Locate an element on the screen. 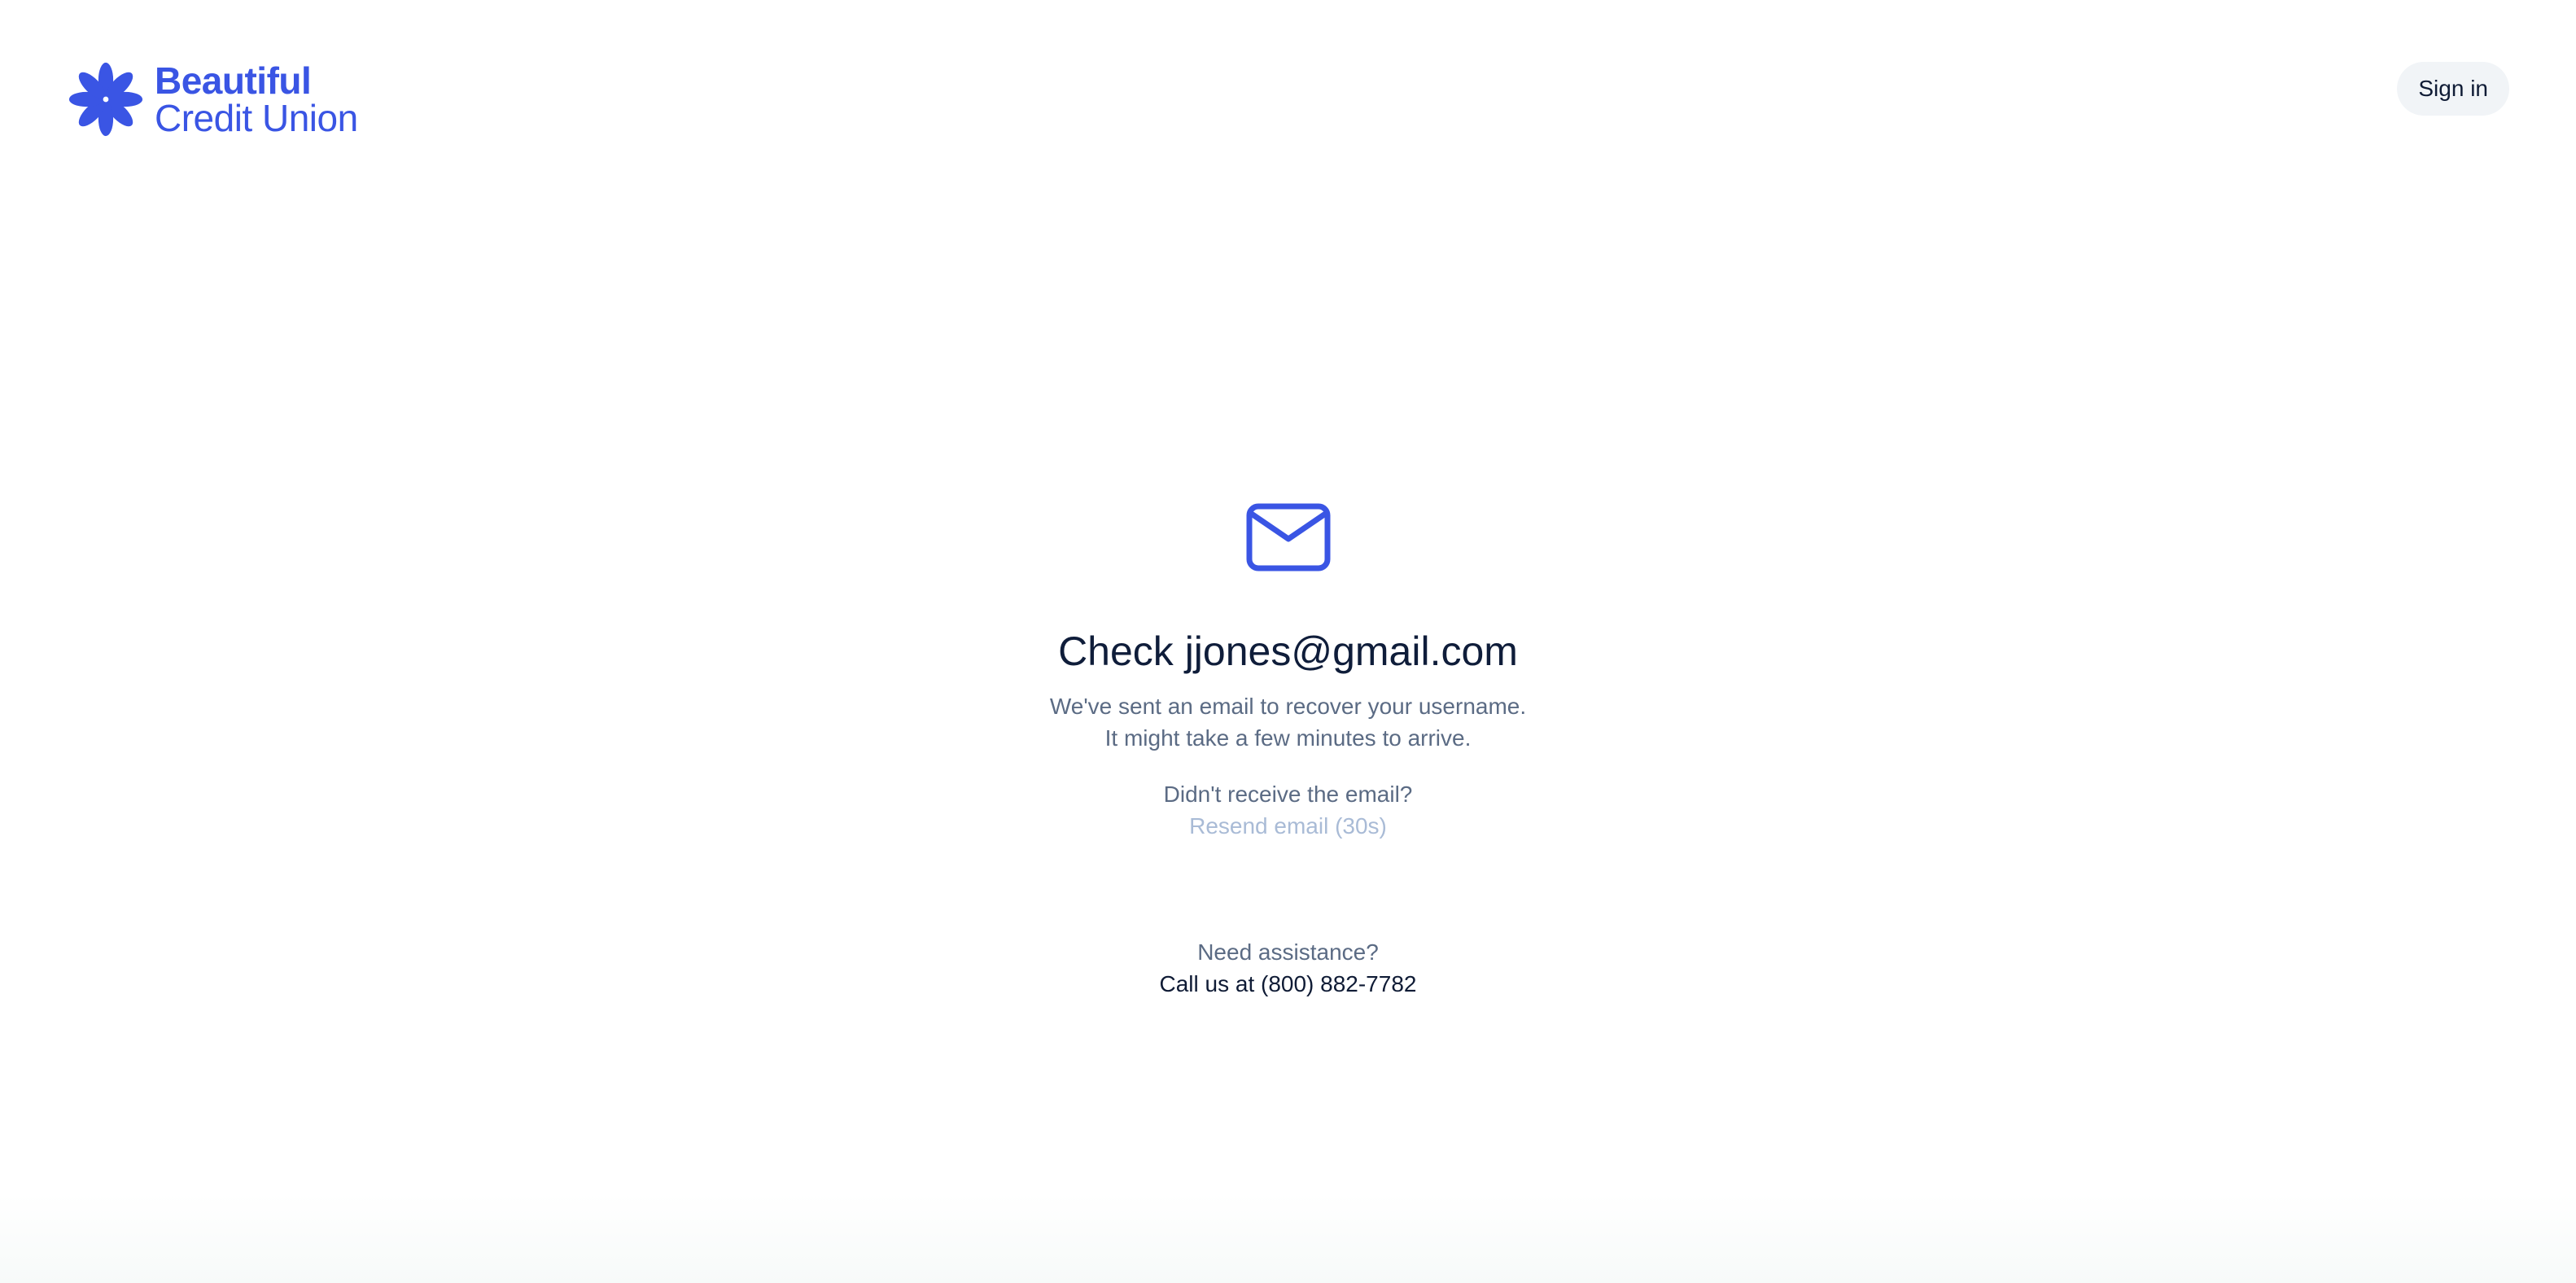  description-line2: It might take a few minutes to arrive. is located at coordinates (1288, 738).